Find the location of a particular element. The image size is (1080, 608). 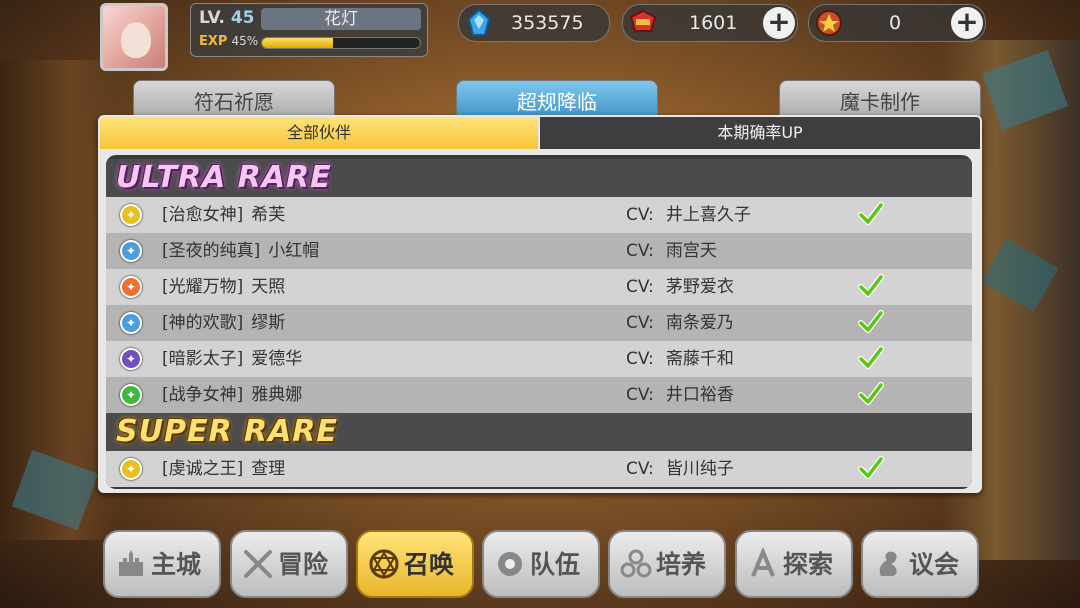

player-info-panel: LV. 45 花灯 EXP 45% is located at coordinates (309, 30).